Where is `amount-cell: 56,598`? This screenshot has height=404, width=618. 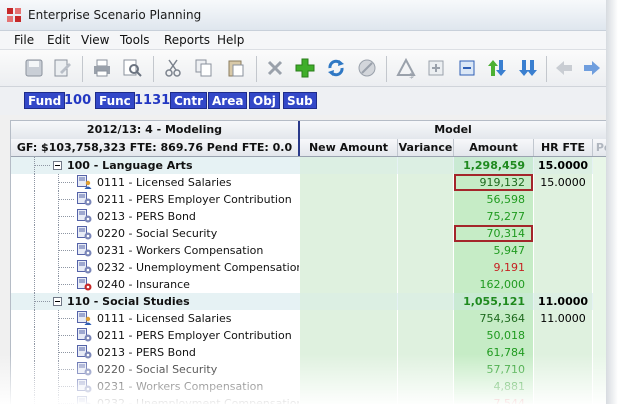 amount-cell: 56,598 is located at coordinates (493, 199).